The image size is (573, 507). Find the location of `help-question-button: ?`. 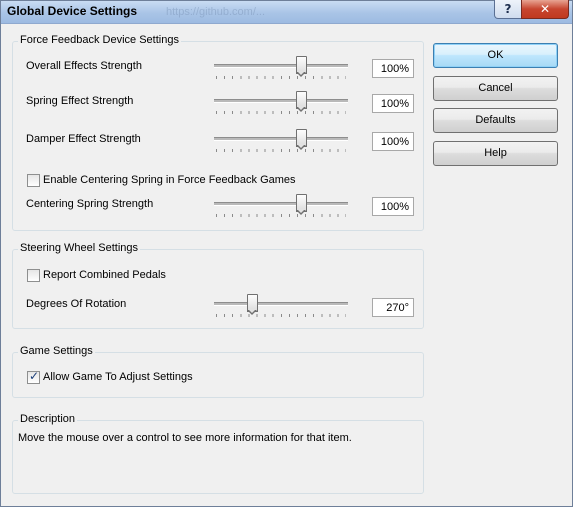

help-question-button: ? is located at coordinates (508, 9).